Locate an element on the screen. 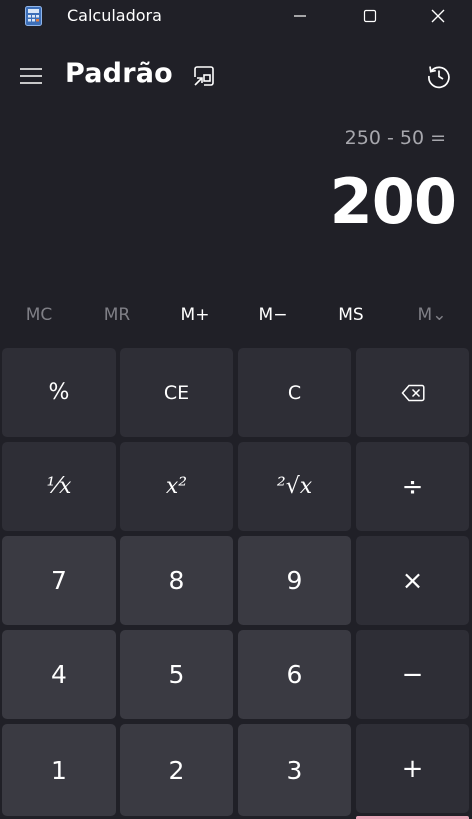 This screenshot has width=472, height=819. divide-button: ÷ is located at coordinates (412, 486).